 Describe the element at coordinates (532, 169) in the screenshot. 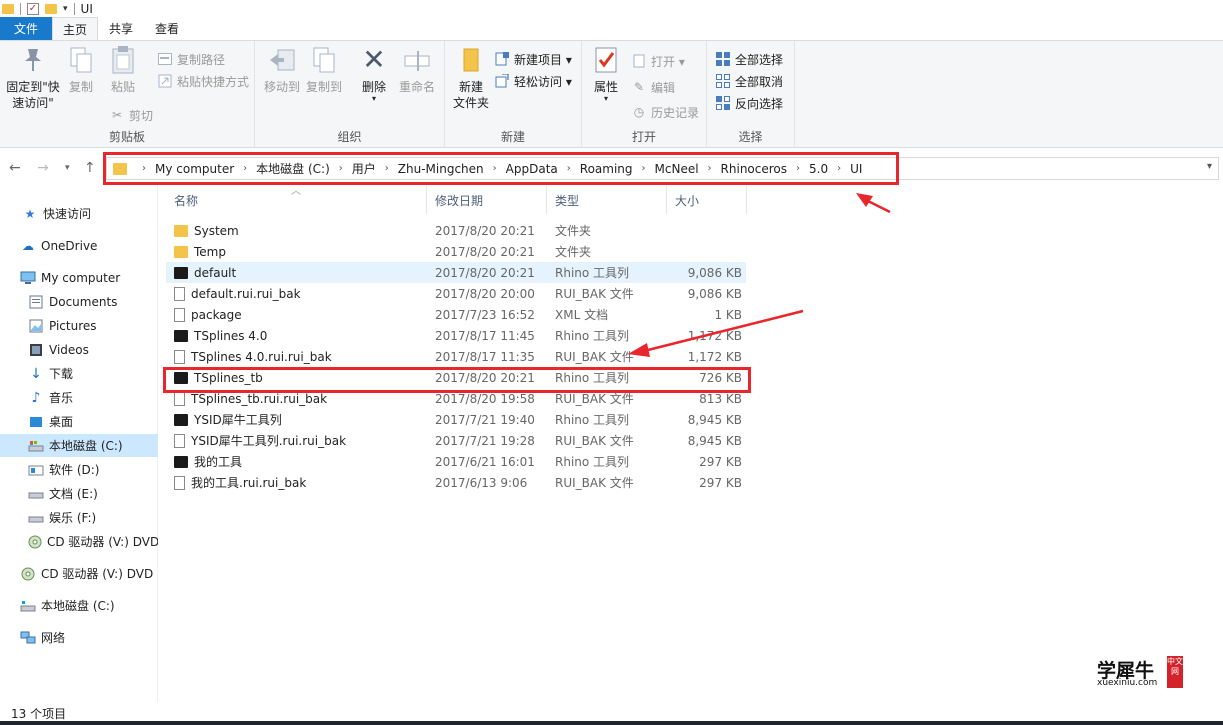

I see `breadcrumb-appdata: AppData` at that location.